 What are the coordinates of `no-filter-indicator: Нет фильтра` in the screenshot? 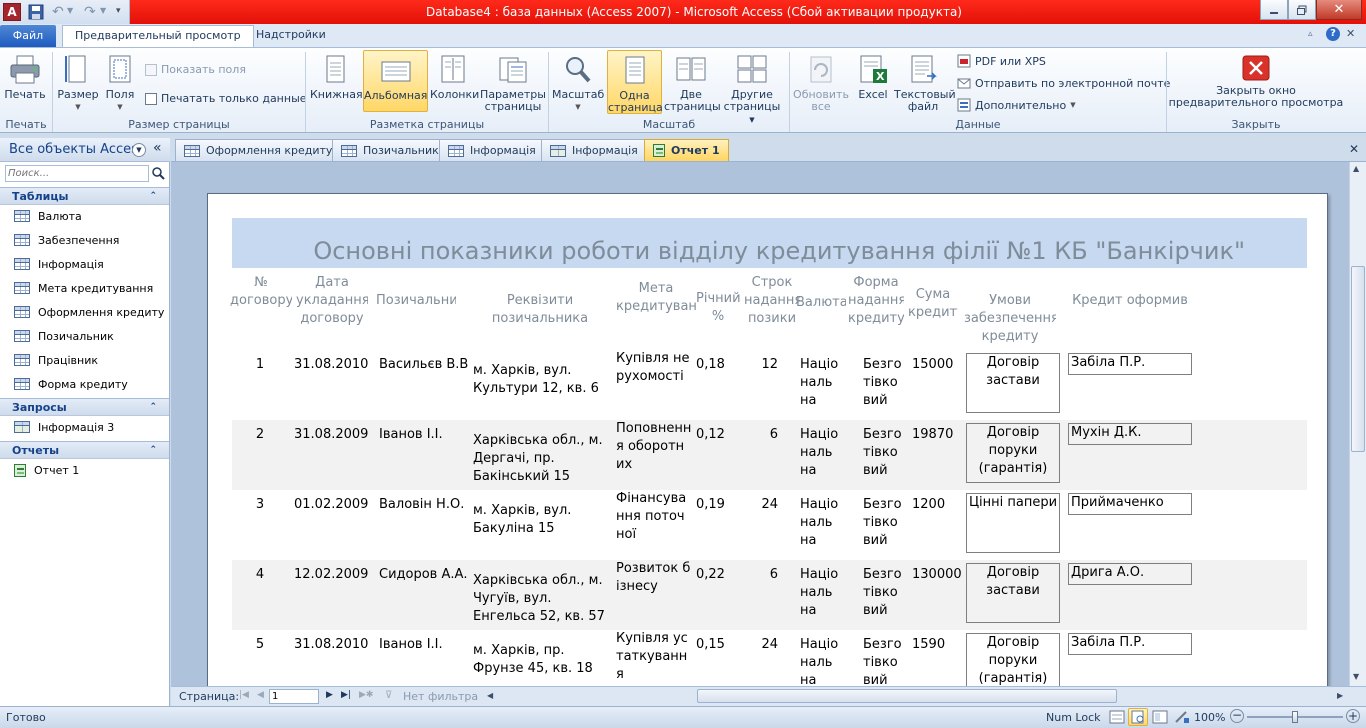 It's located at (440, 696).